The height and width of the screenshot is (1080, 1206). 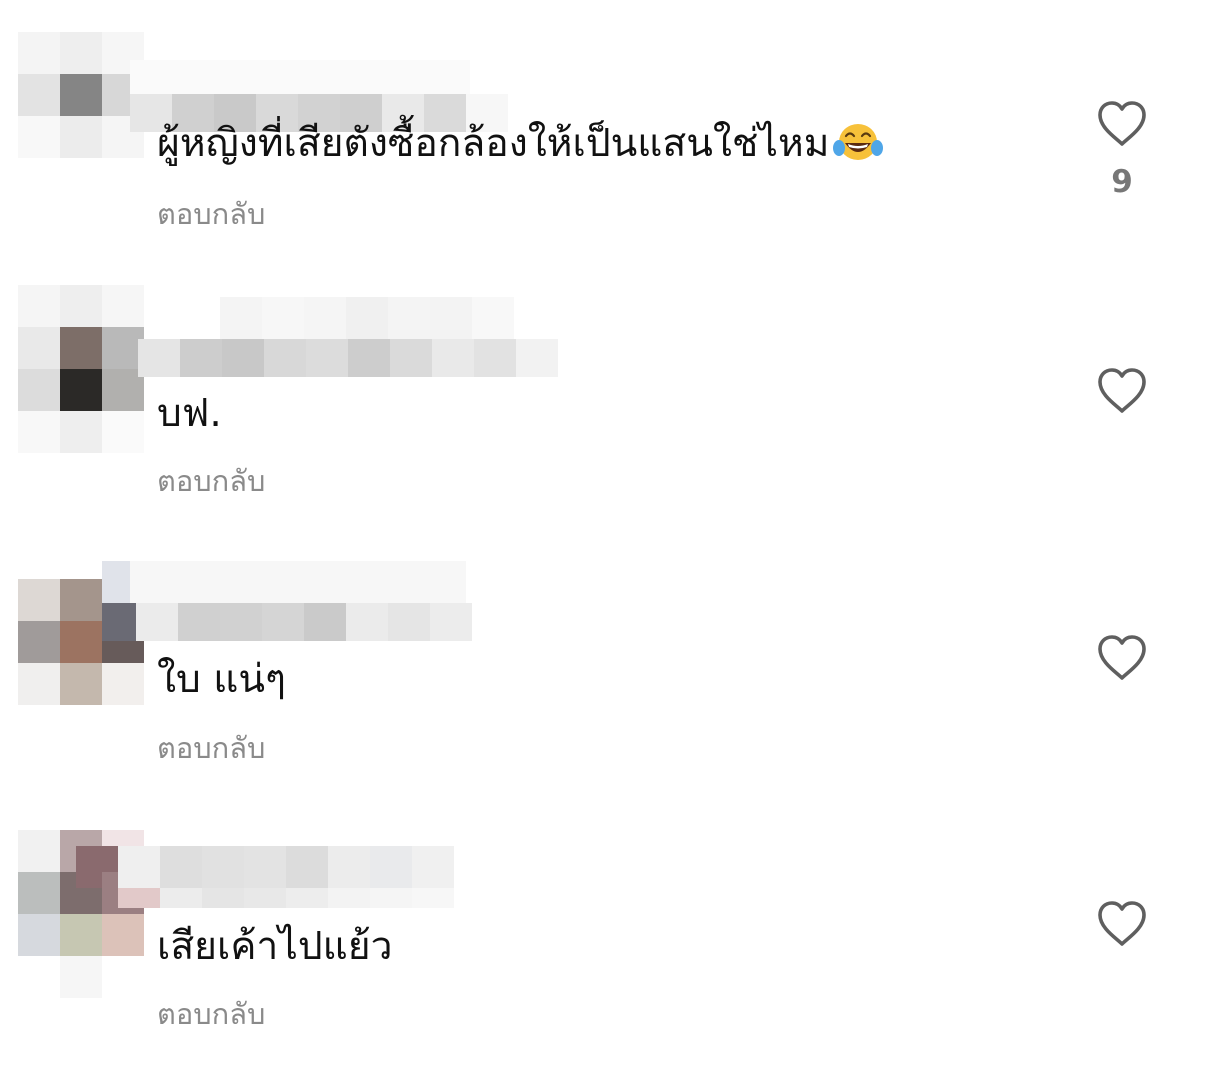 I want to click on face-with-tears-of-joy-icon, so click(x=858, y=142).